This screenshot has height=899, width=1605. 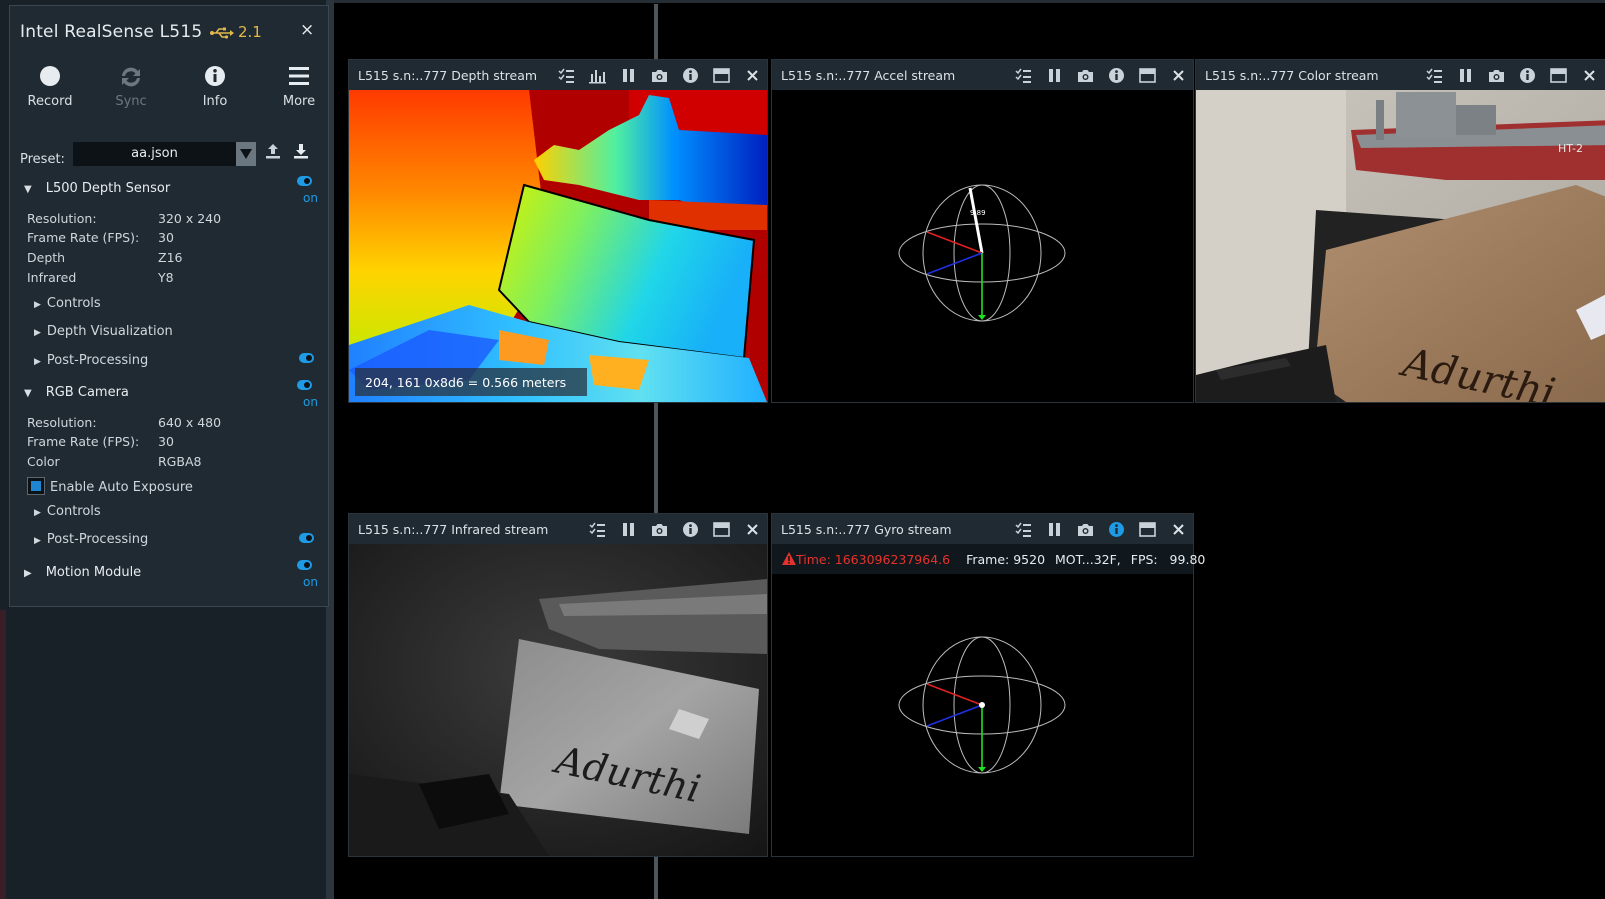 I want to click on info-button: Info, so click(x=215, y=86).